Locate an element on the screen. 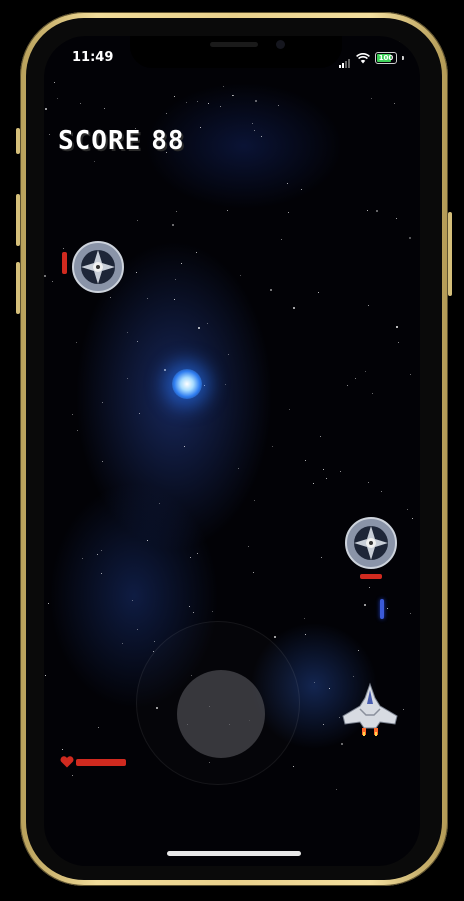  player-ship-icon is located at coordinates (370, 709).